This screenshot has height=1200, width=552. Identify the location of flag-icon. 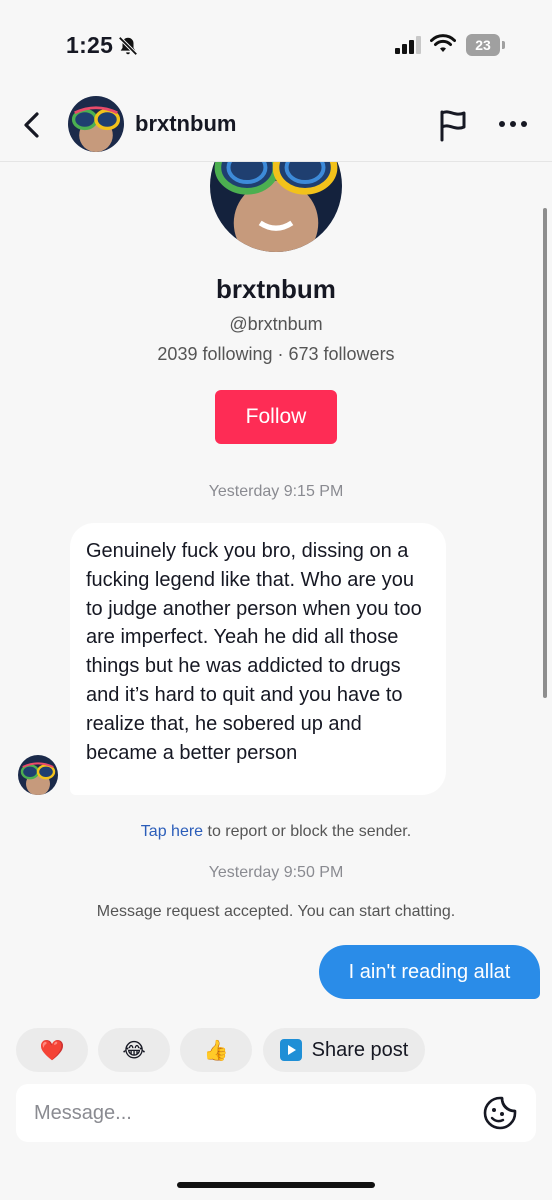
(453, 125).